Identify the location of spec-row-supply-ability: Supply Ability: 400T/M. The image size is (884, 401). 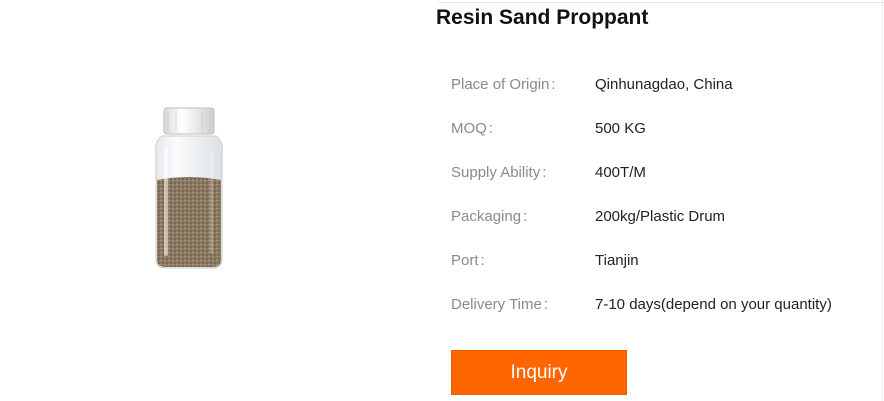
(666, 182).